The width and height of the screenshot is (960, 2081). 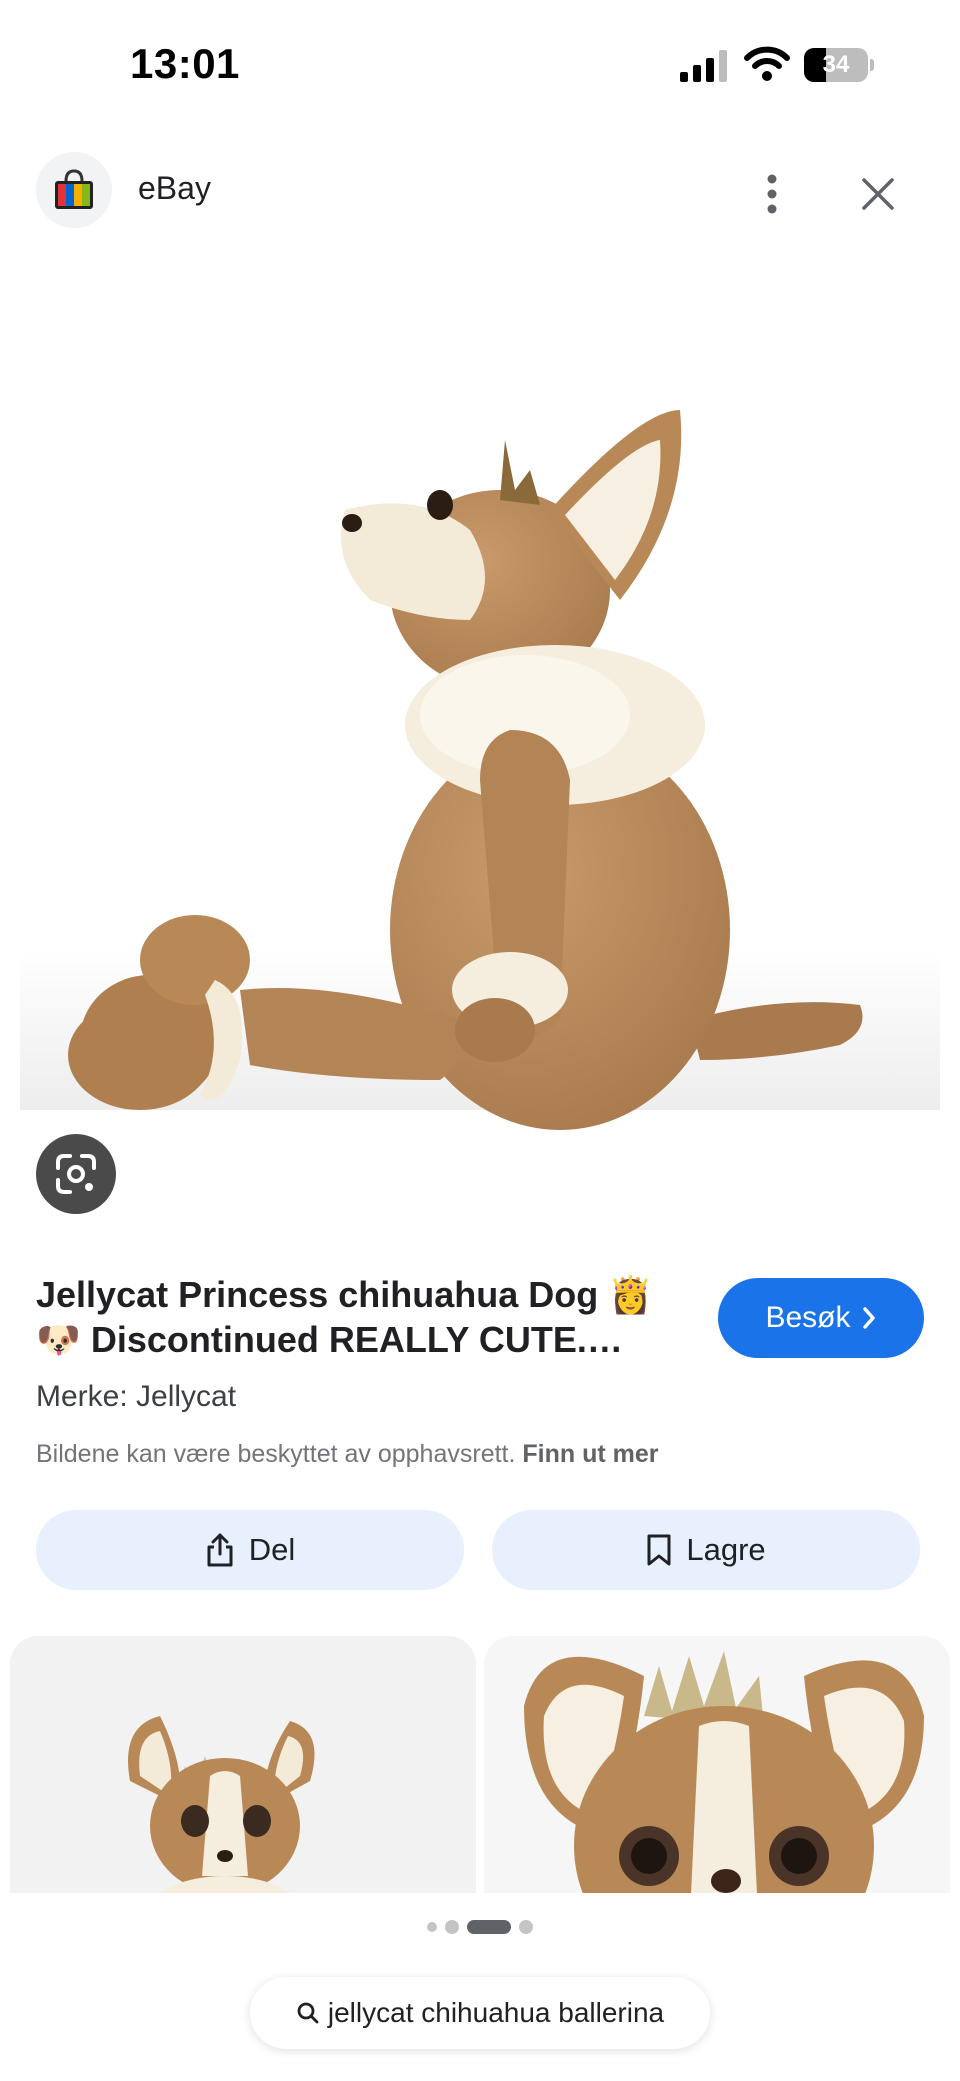 I want to click on google-lens-icon, so click(x=76, y=1174).